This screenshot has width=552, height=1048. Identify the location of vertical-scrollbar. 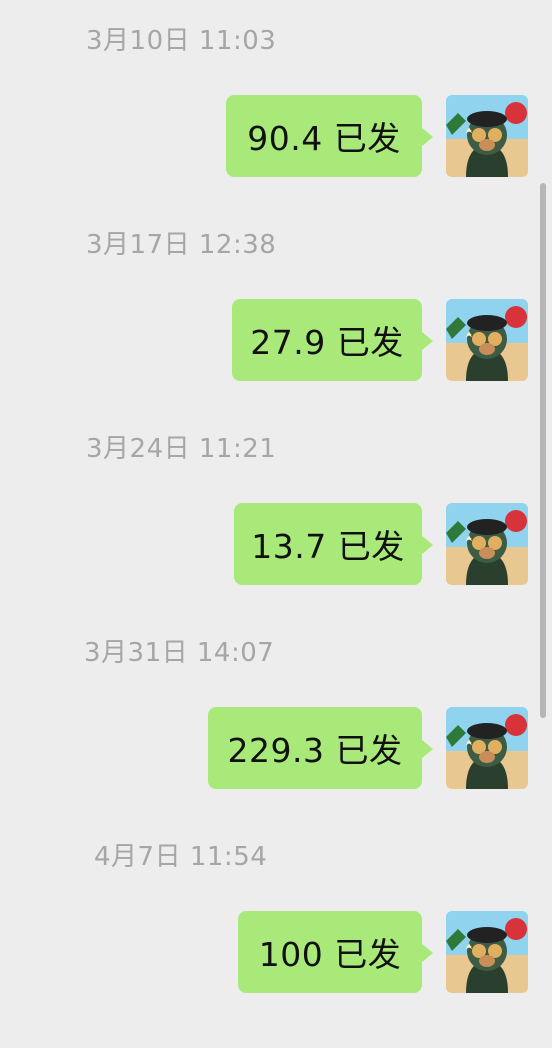
(543, 450).